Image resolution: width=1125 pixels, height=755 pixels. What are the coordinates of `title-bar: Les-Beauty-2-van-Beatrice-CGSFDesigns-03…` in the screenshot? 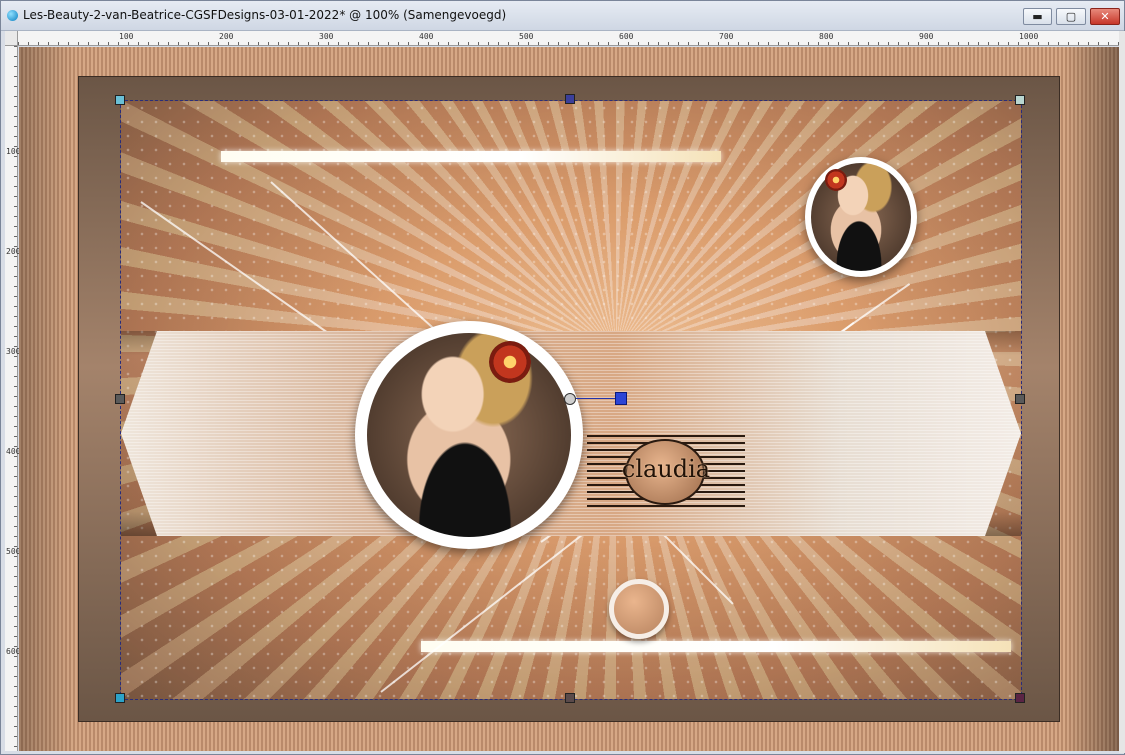 It's located at (562, 16).